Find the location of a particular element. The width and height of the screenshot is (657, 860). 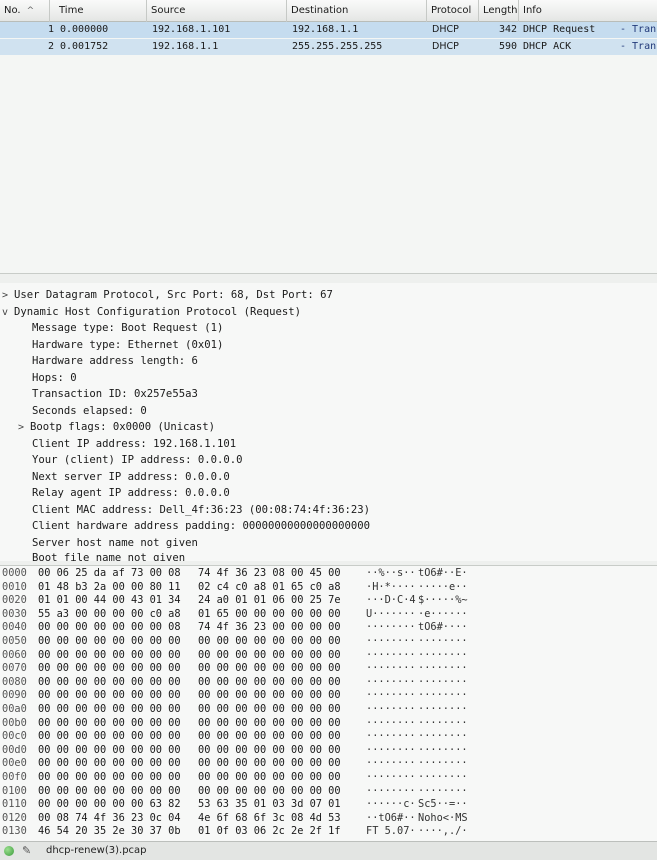

packet-length: 590 is located at coordinates (507, 46).